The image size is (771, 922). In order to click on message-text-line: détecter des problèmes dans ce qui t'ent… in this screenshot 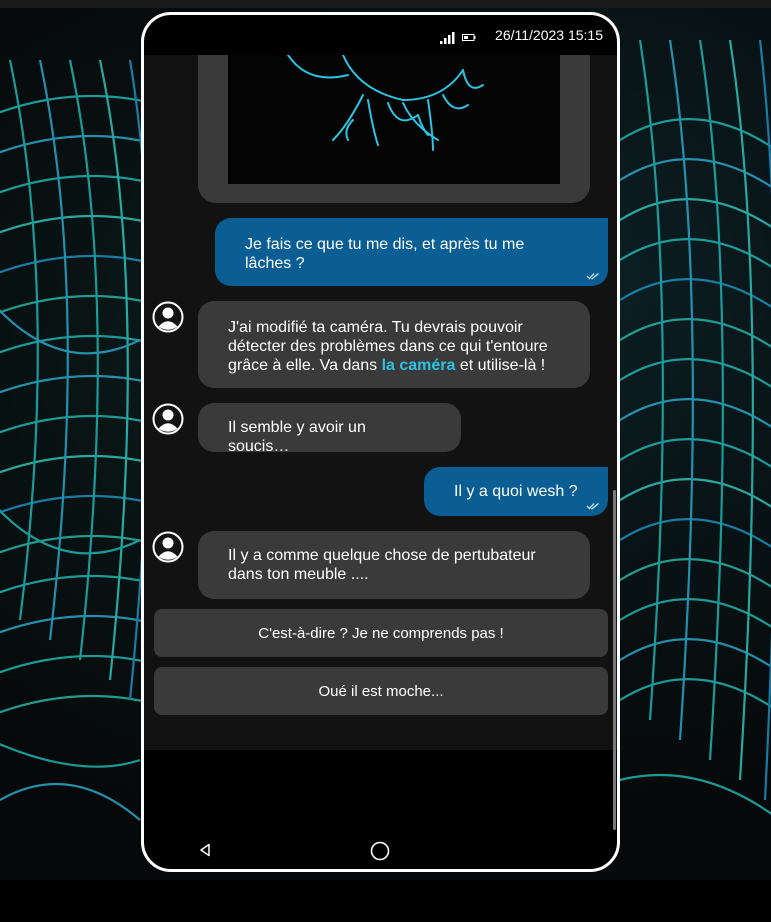, I will do `click(388, 346)`.